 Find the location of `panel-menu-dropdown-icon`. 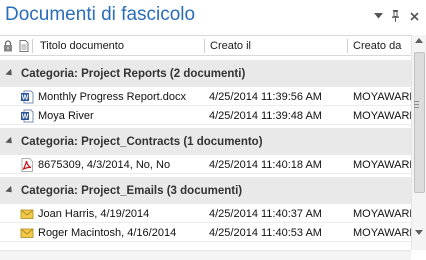

panel-menu-dropdown-icon is located at coordinates (378, 16).